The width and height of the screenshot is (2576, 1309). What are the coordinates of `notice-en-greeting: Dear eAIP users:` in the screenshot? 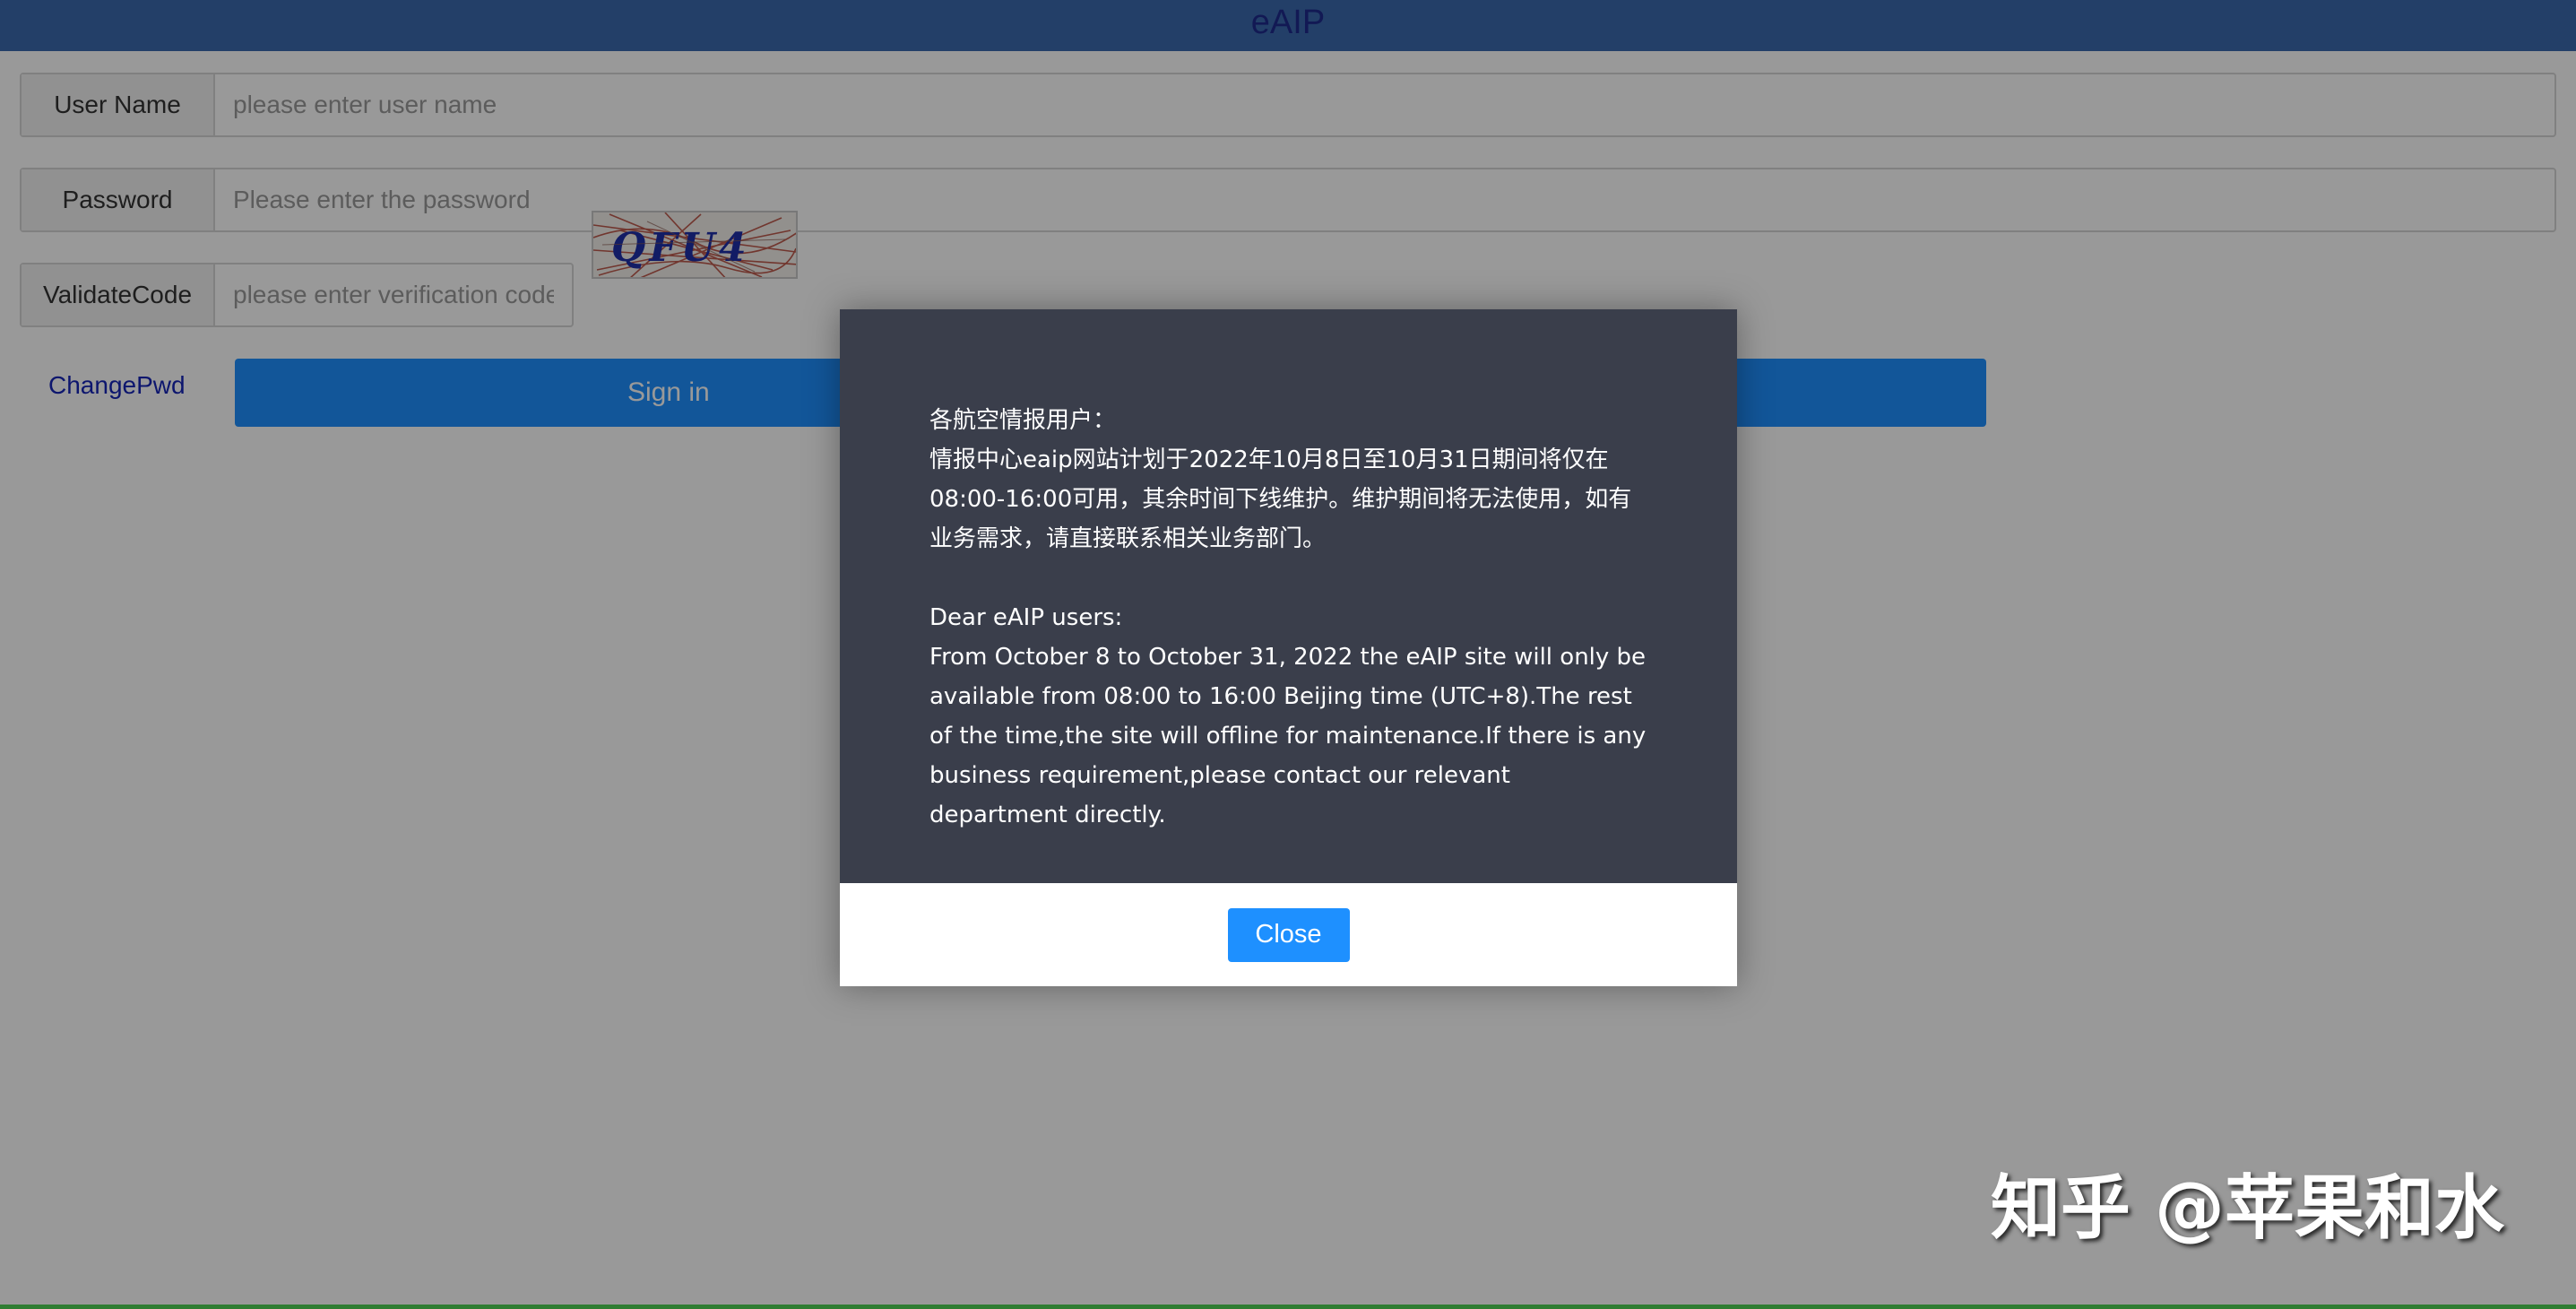 It's located at (1026, 617).